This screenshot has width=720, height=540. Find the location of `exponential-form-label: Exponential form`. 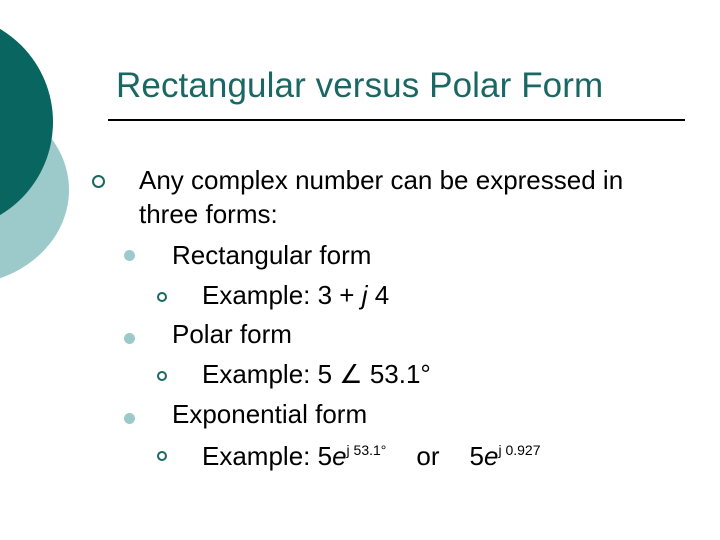

exponential-form-label: Exponential form is located at coordinates (270, 414).